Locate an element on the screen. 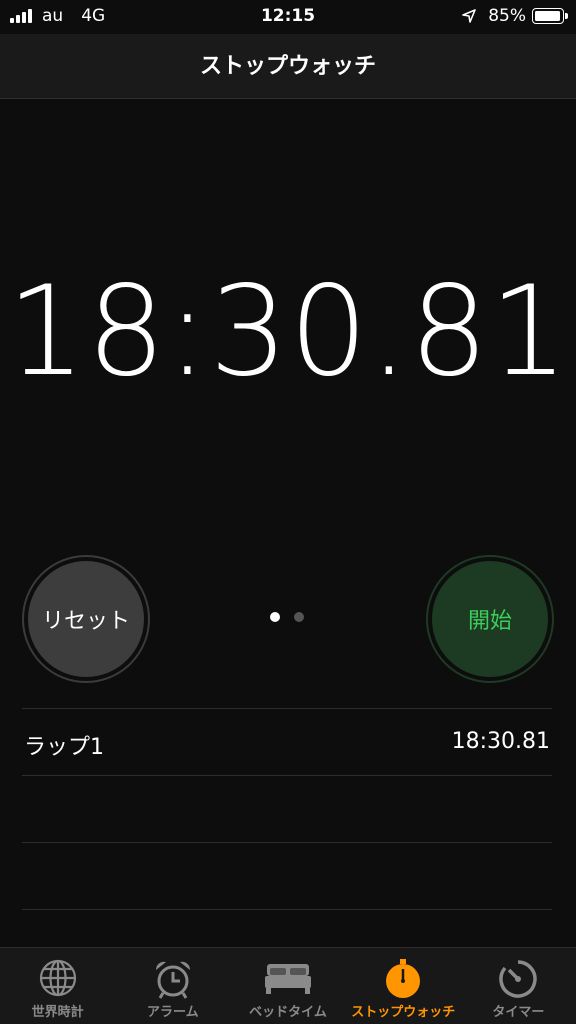 The width and height of the screenshot is (576, 1024). tab-label: タイマー is located at coordinates (518, 1012).